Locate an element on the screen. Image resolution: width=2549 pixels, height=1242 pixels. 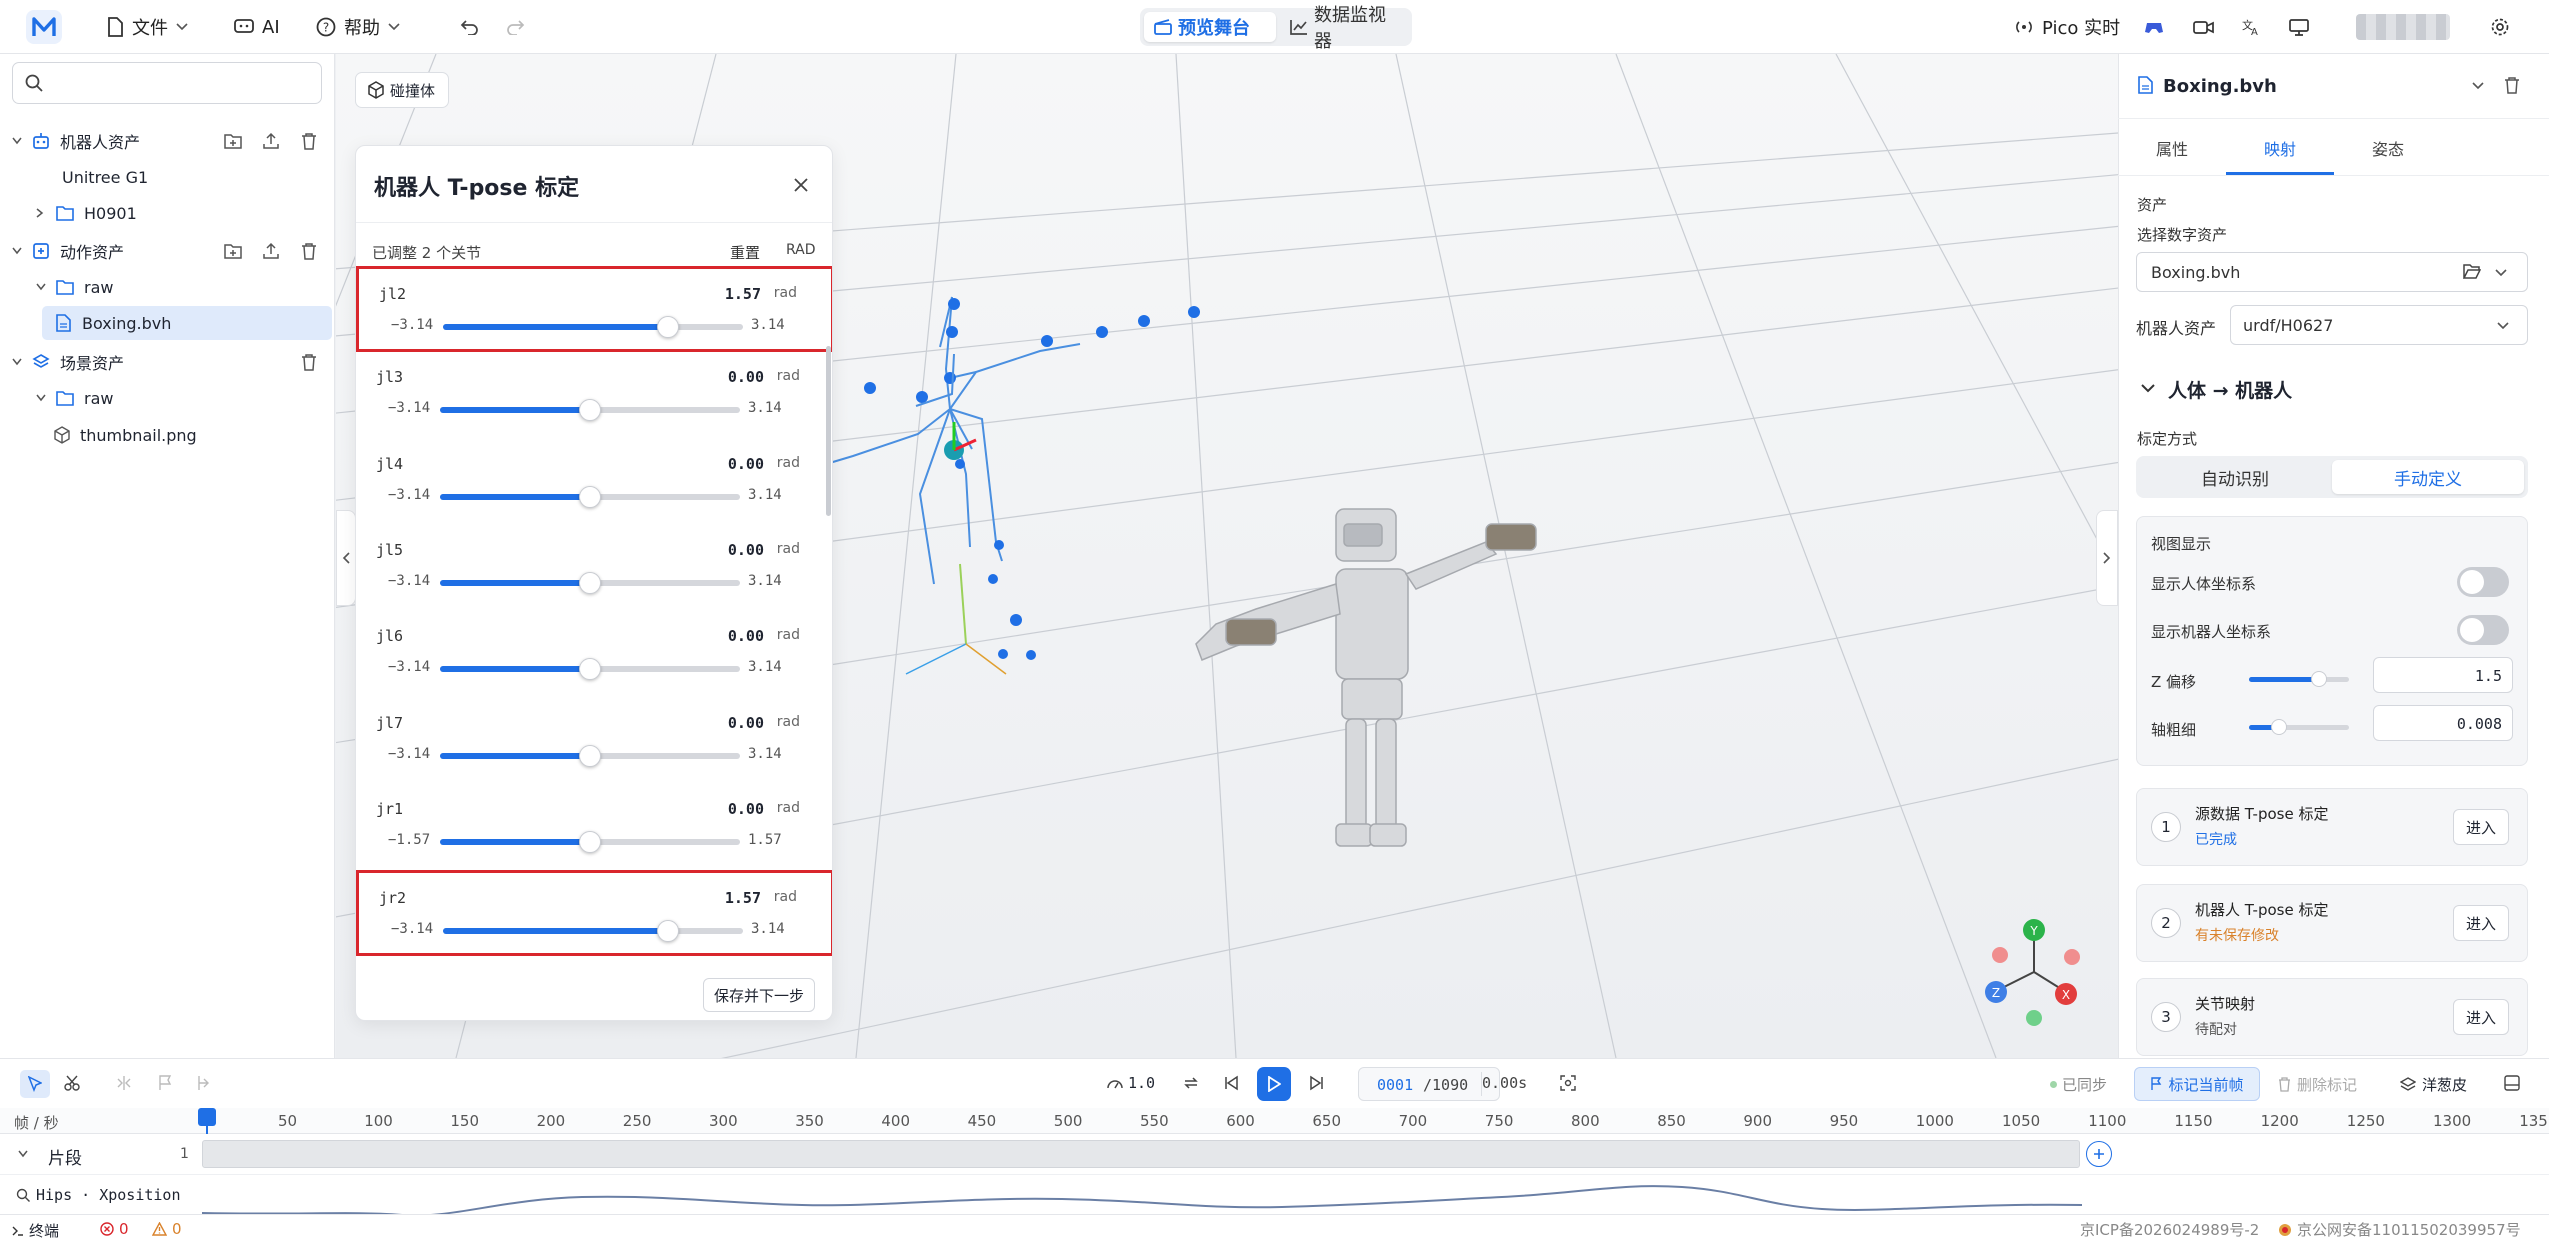
tree-item-unitree: Unitree G1 is located at coordinates (167, 177).